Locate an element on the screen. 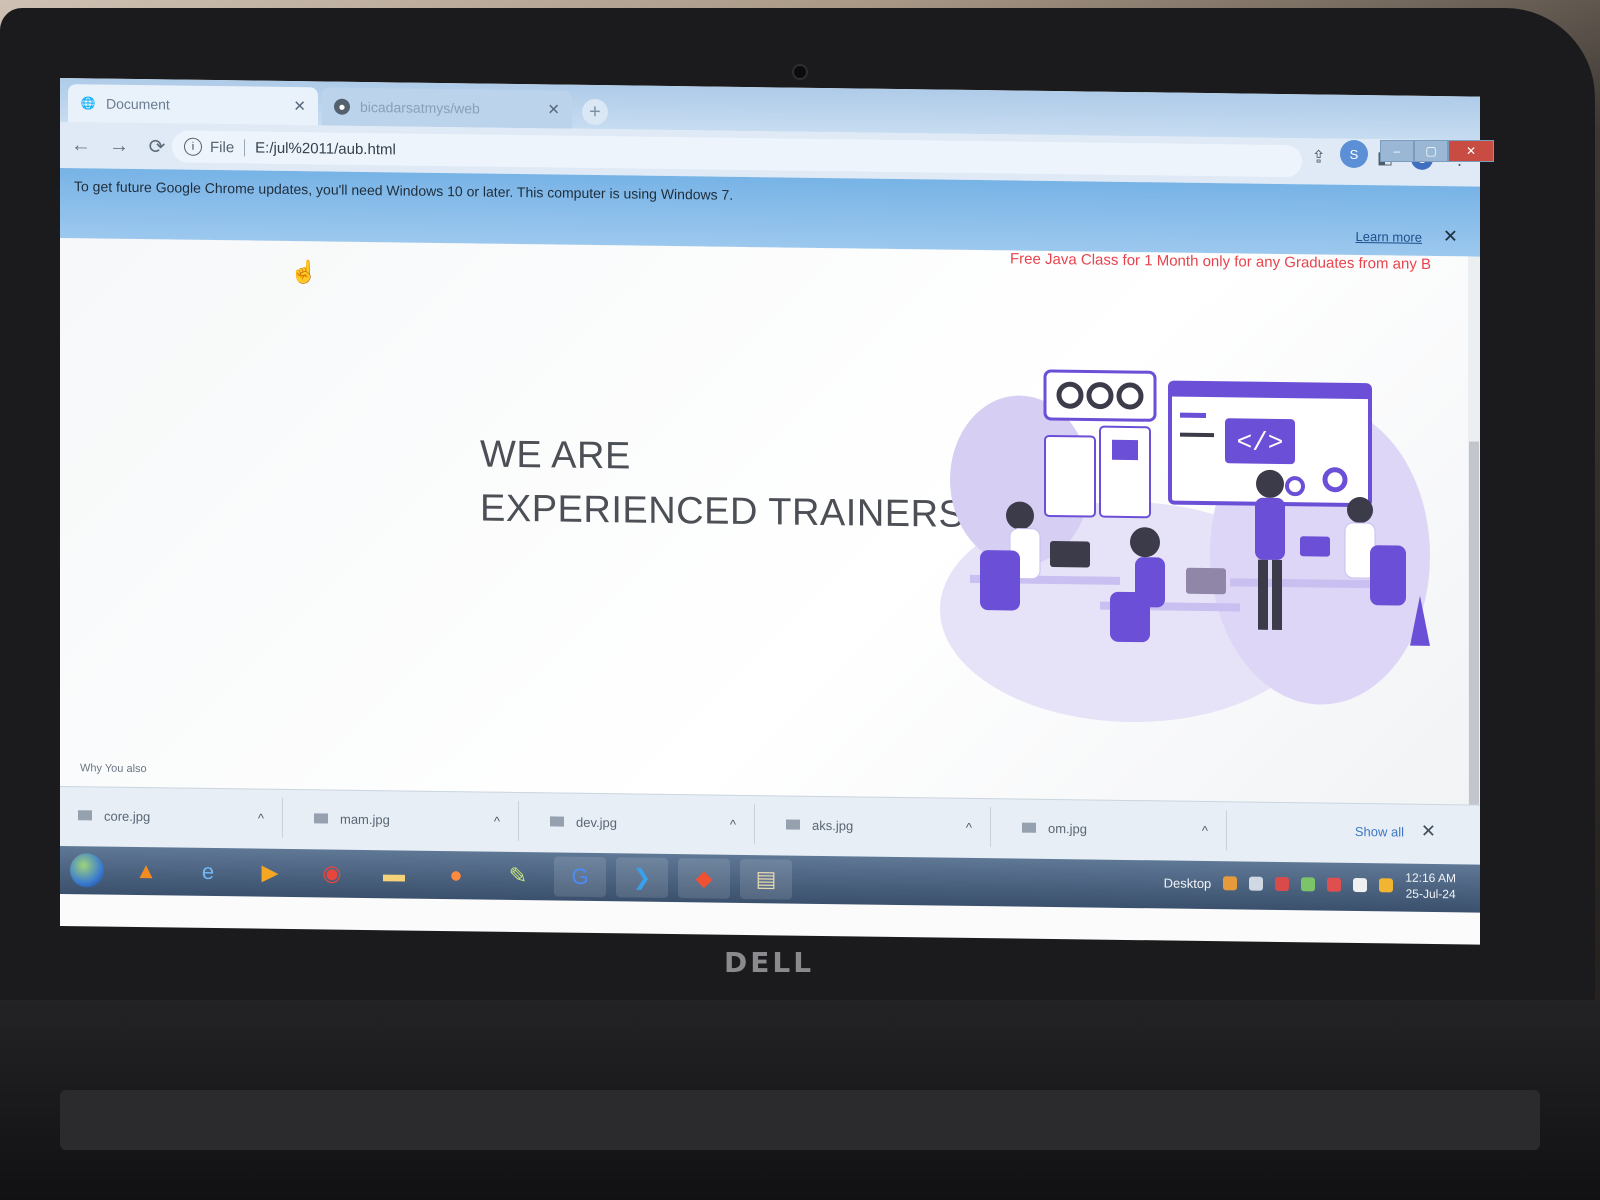 Image resolution: width=1600 pixels, height=1200 pixels. download-filename: aks.jpg is located at coordinates (833, 825).